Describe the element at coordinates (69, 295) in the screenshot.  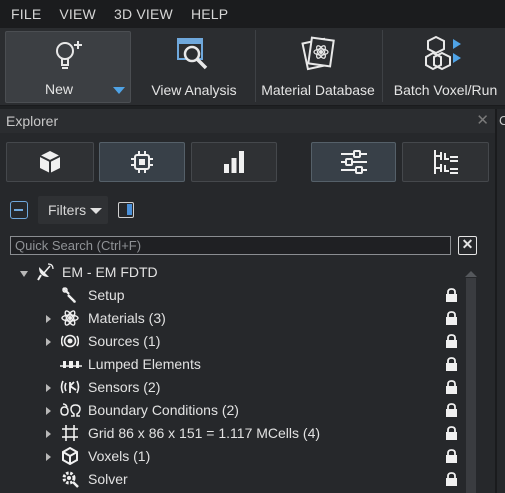
I see `wrench-icon` at that location.